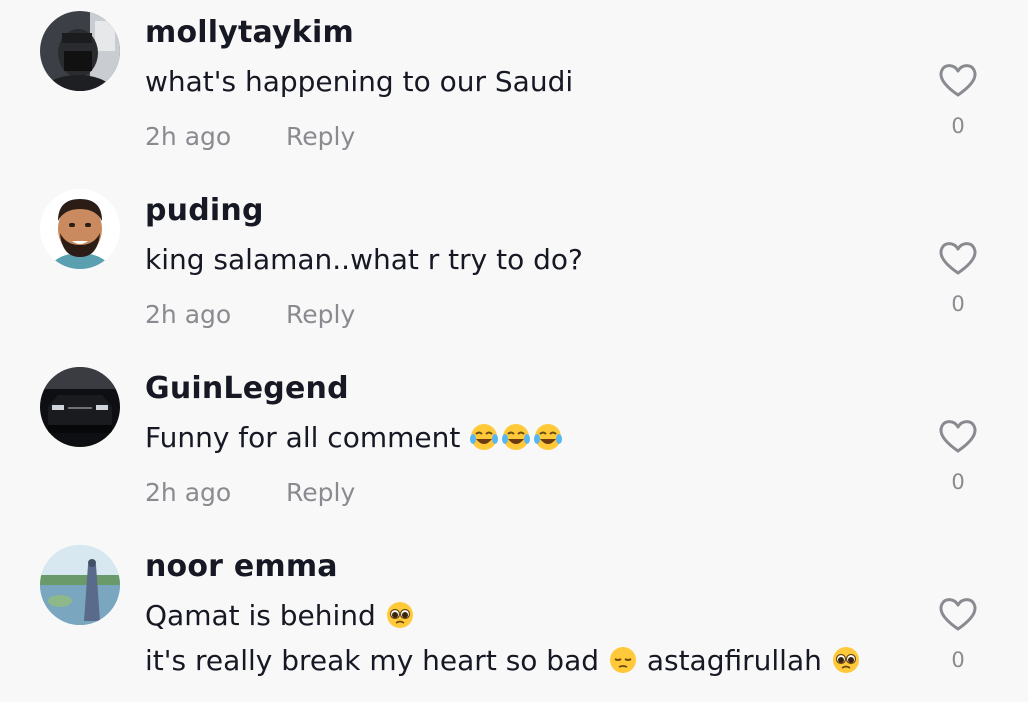  What do you see at coordinates (260, 615) in the screenshot?
I see `comment-text-body: Qamat is behind` at bounding box center [260, 615].